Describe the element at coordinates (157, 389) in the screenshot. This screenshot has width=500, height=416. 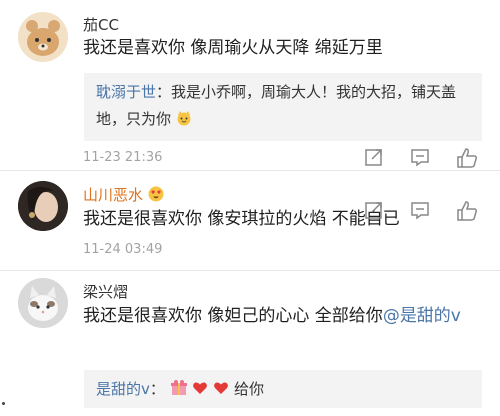
I see `reply-text: ：` at that location.